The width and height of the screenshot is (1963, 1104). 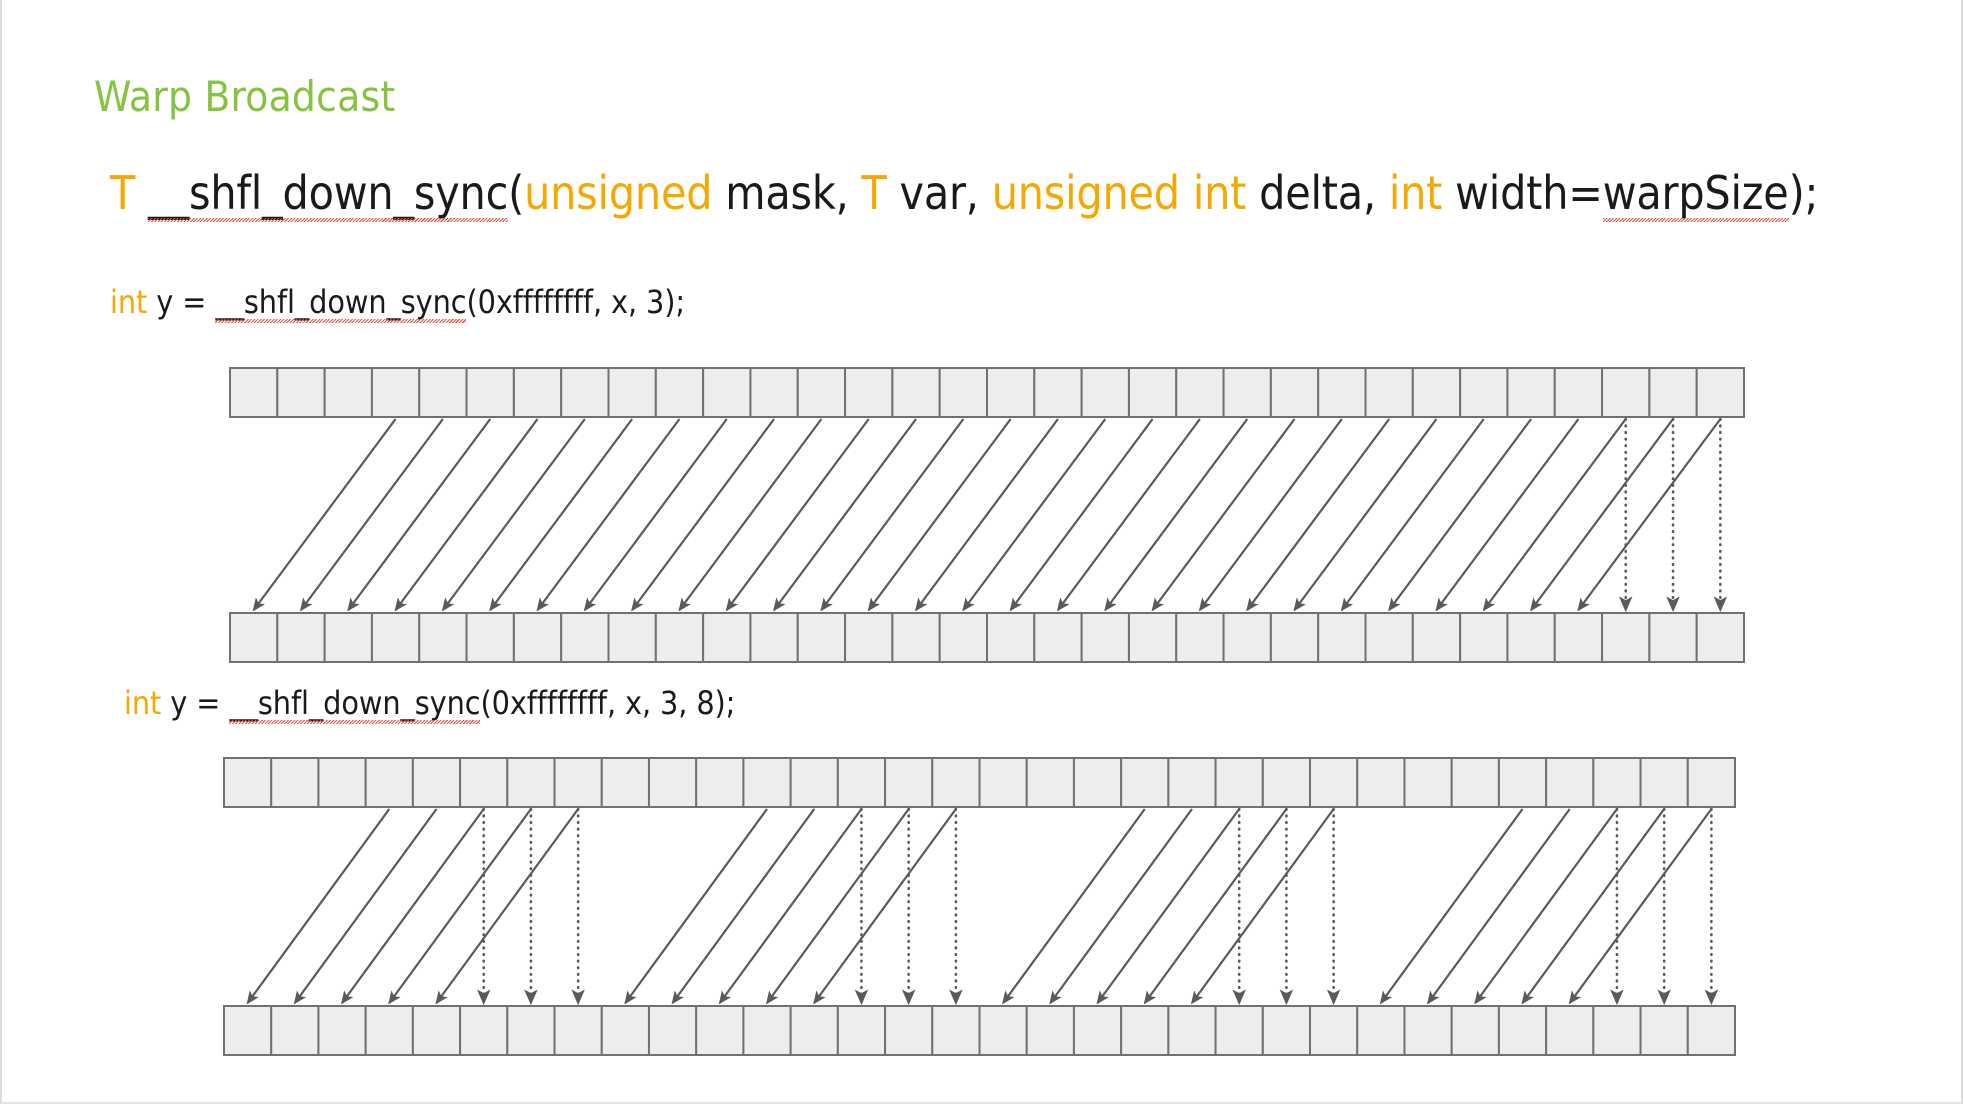 I want to click on diagram-2-dest-row, so click(x=980, y=1030).